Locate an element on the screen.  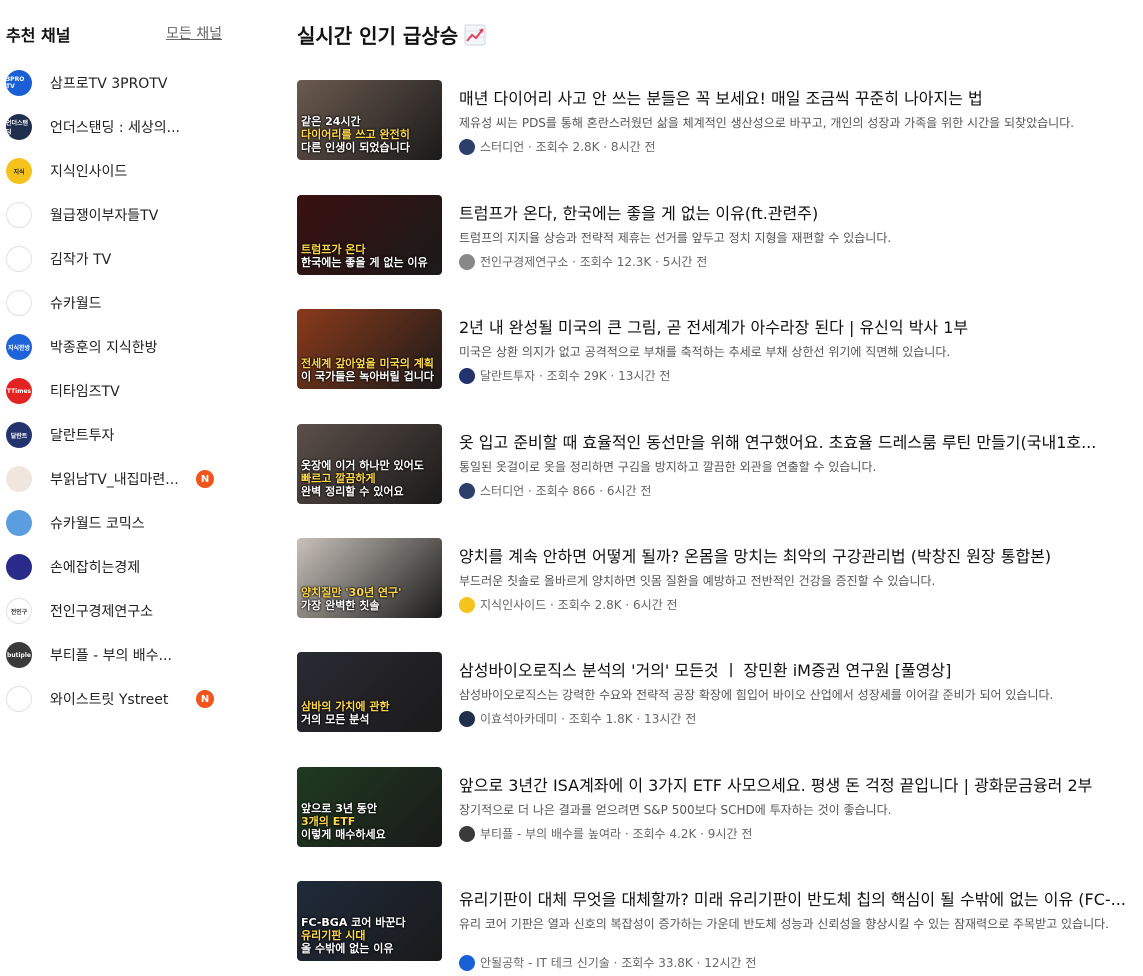
channel-name: 슈카월드 is located at coordinates (76, 304).